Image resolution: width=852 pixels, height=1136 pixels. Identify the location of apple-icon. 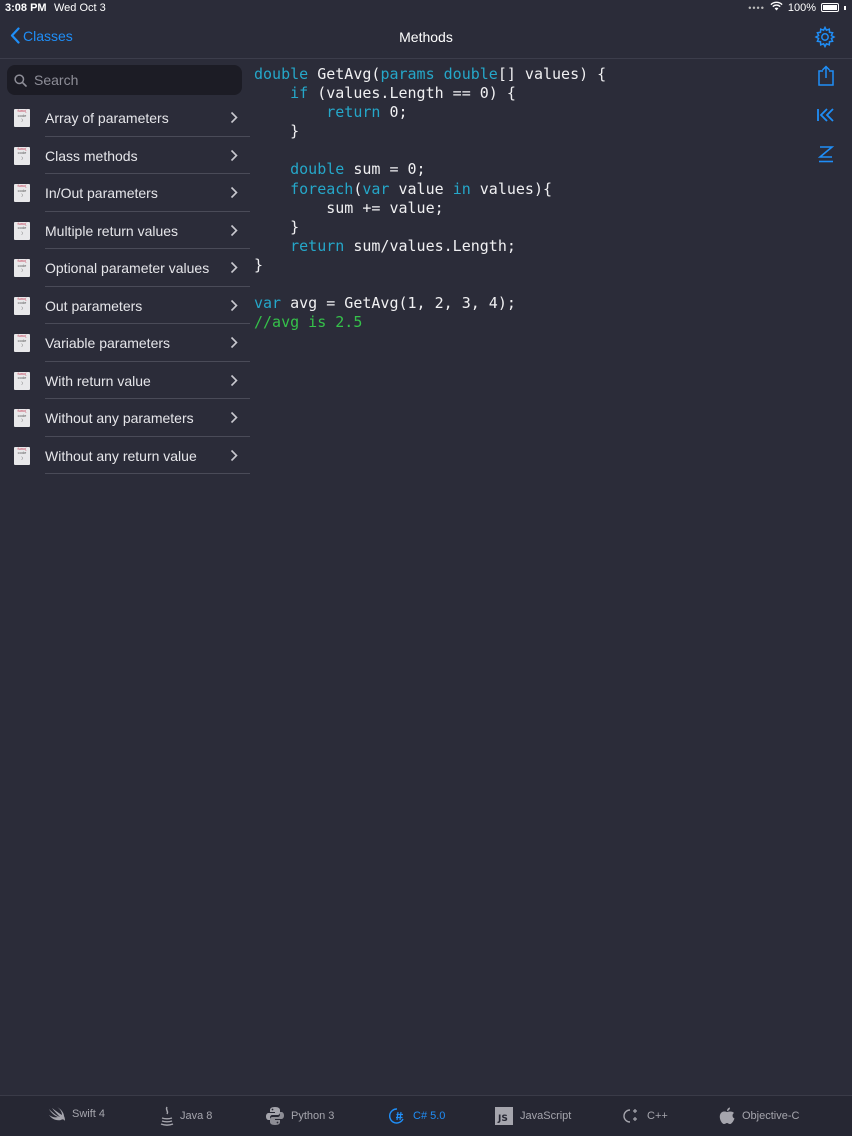
(727, 1116).